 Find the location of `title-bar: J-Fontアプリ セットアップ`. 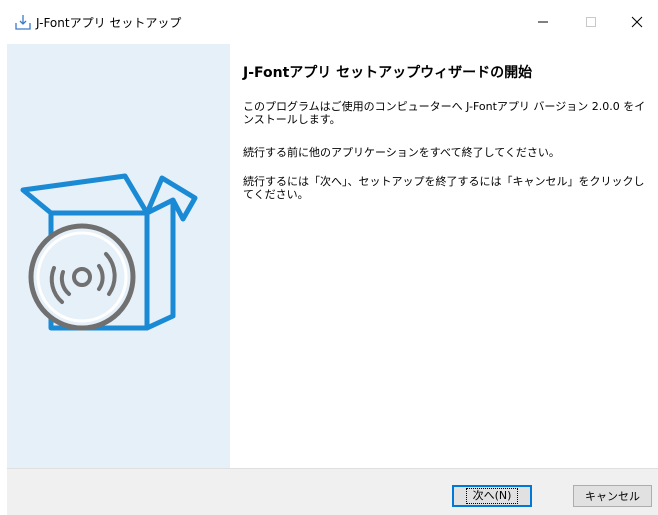

title-bar: J-Fontアプリ セットアップ is located at coordinates (329, 22).